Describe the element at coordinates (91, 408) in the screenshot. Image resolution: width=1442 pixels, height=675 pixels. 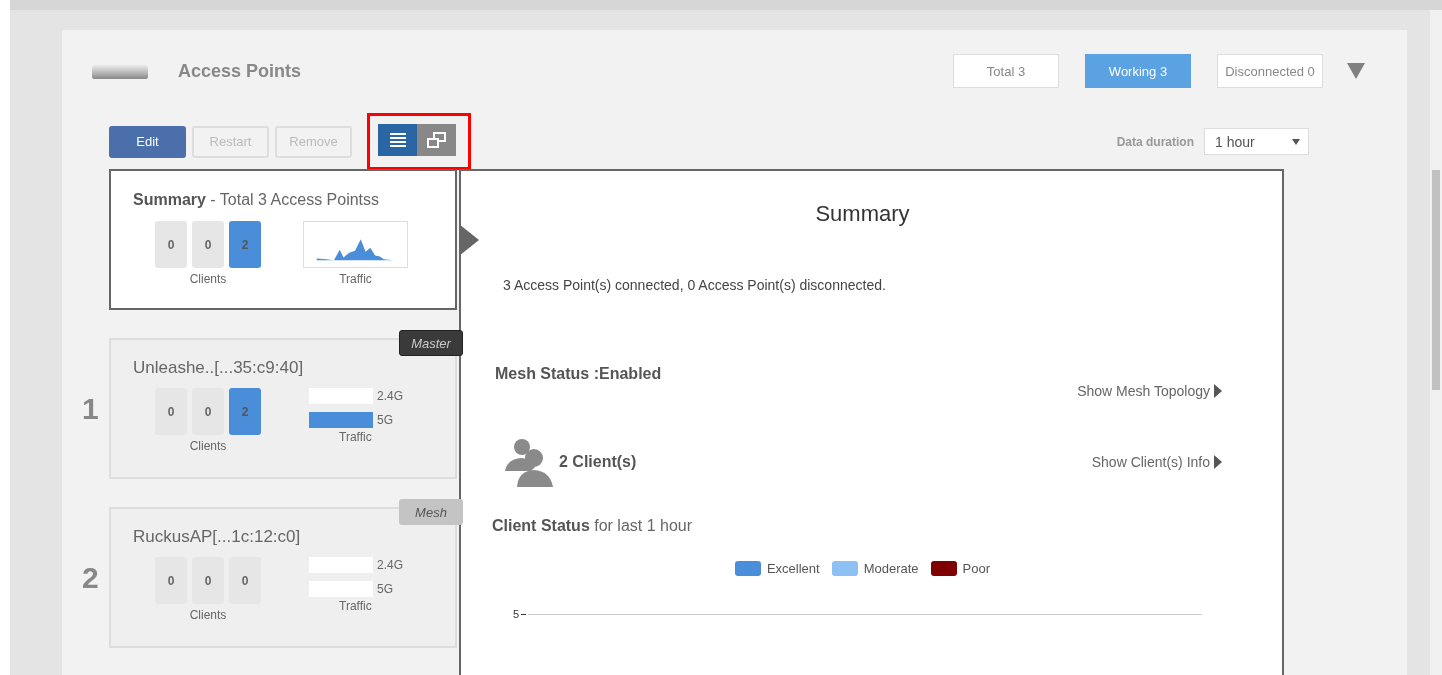
I see `row-number: 1` at that location.